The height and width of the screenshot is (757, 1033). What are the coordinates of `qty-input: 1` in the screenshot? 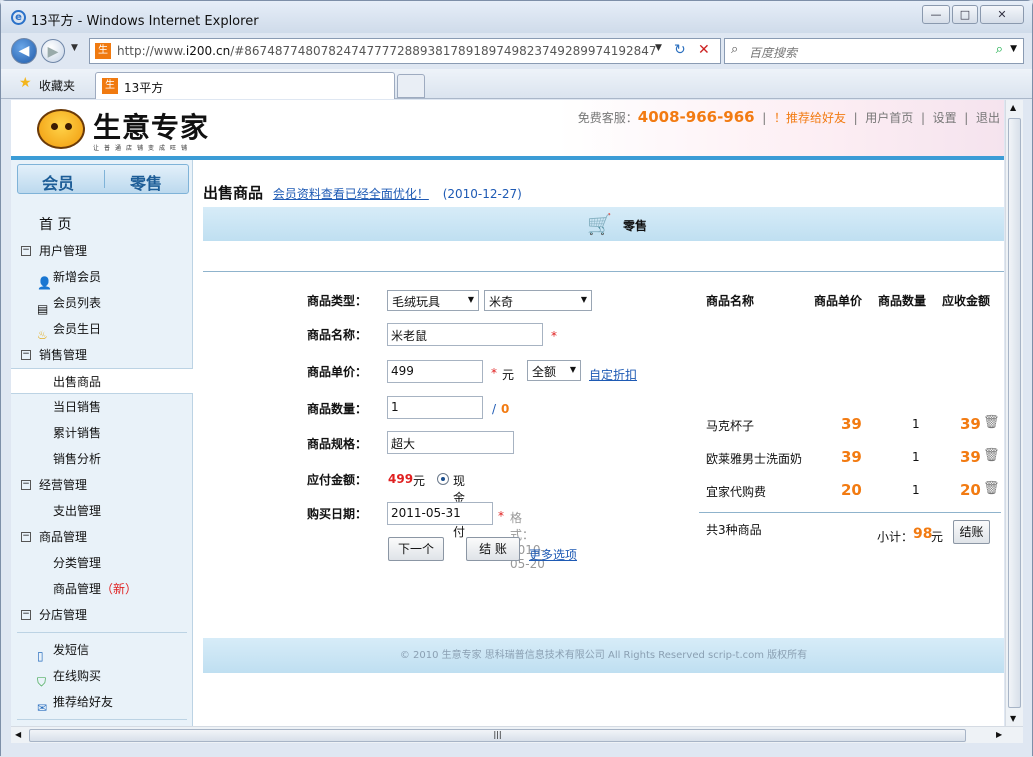 It's located at (435, 407).